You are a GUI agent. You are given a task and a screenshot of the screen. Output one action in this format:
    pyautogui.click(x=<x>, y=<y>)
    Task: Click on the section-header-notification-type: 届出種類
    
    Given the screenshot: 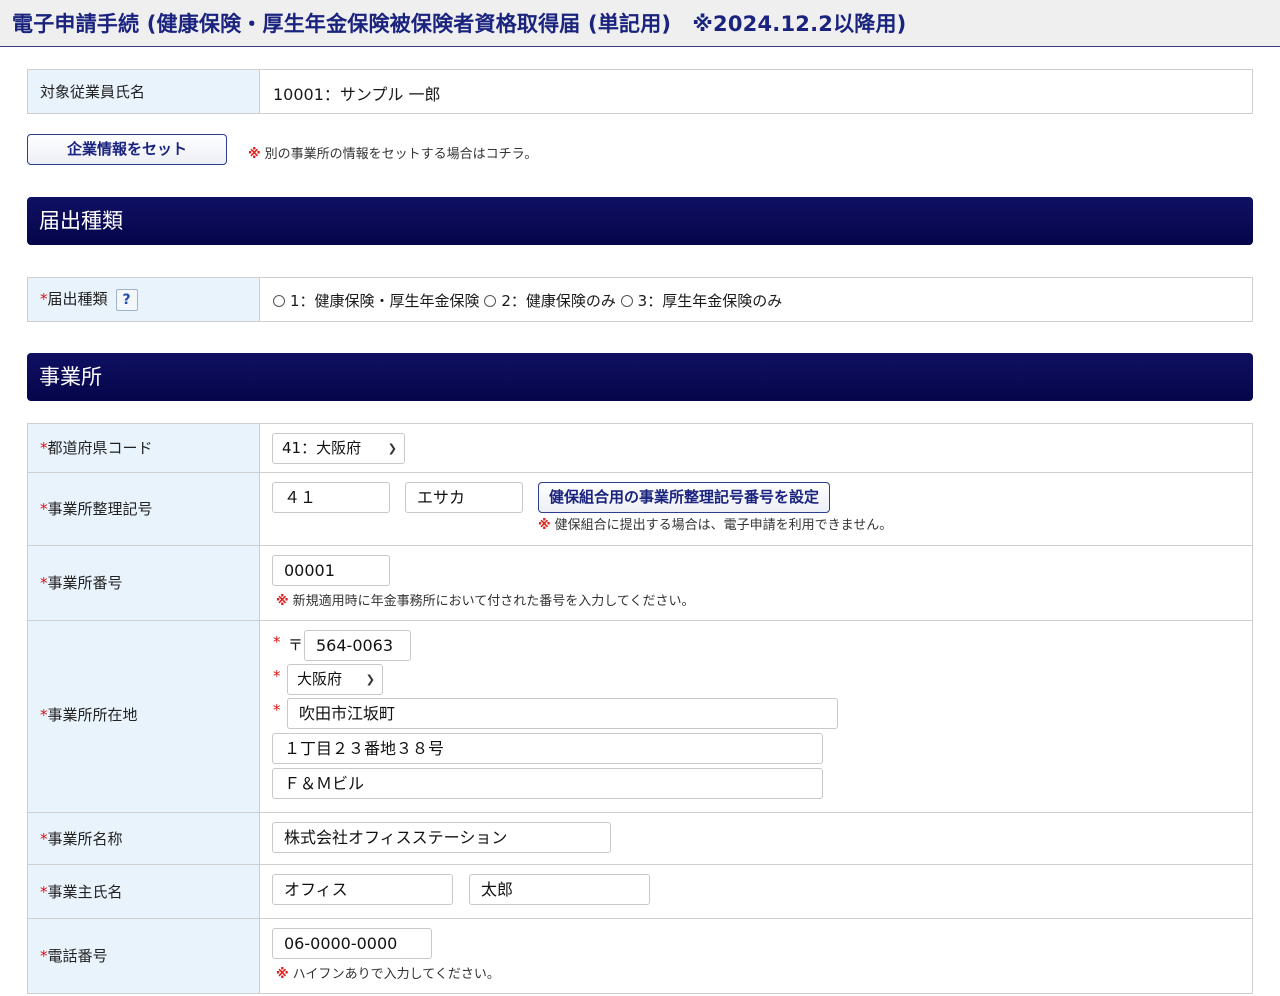 What is the action you would take?
    pyautogui.click(x=640, y=221)
    